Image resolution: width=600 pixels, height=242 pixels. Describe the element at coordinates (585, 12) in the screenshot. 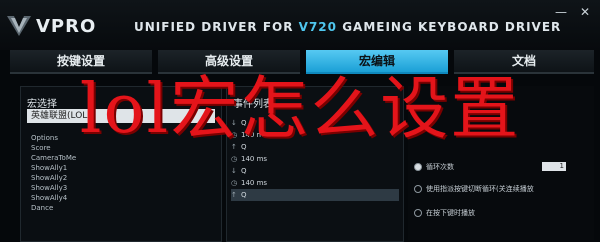

I see `close-button: ✕` at that location.